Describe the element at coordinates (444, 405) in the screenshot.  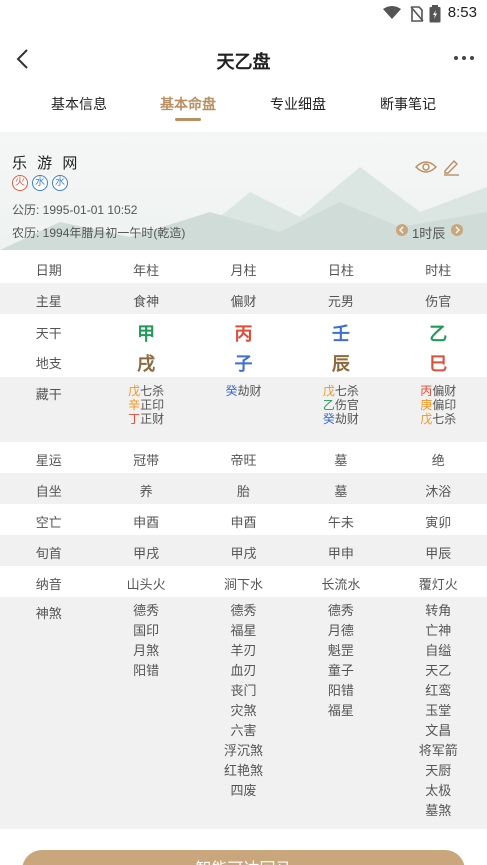
I see `stem-star: 偏印` at that location.